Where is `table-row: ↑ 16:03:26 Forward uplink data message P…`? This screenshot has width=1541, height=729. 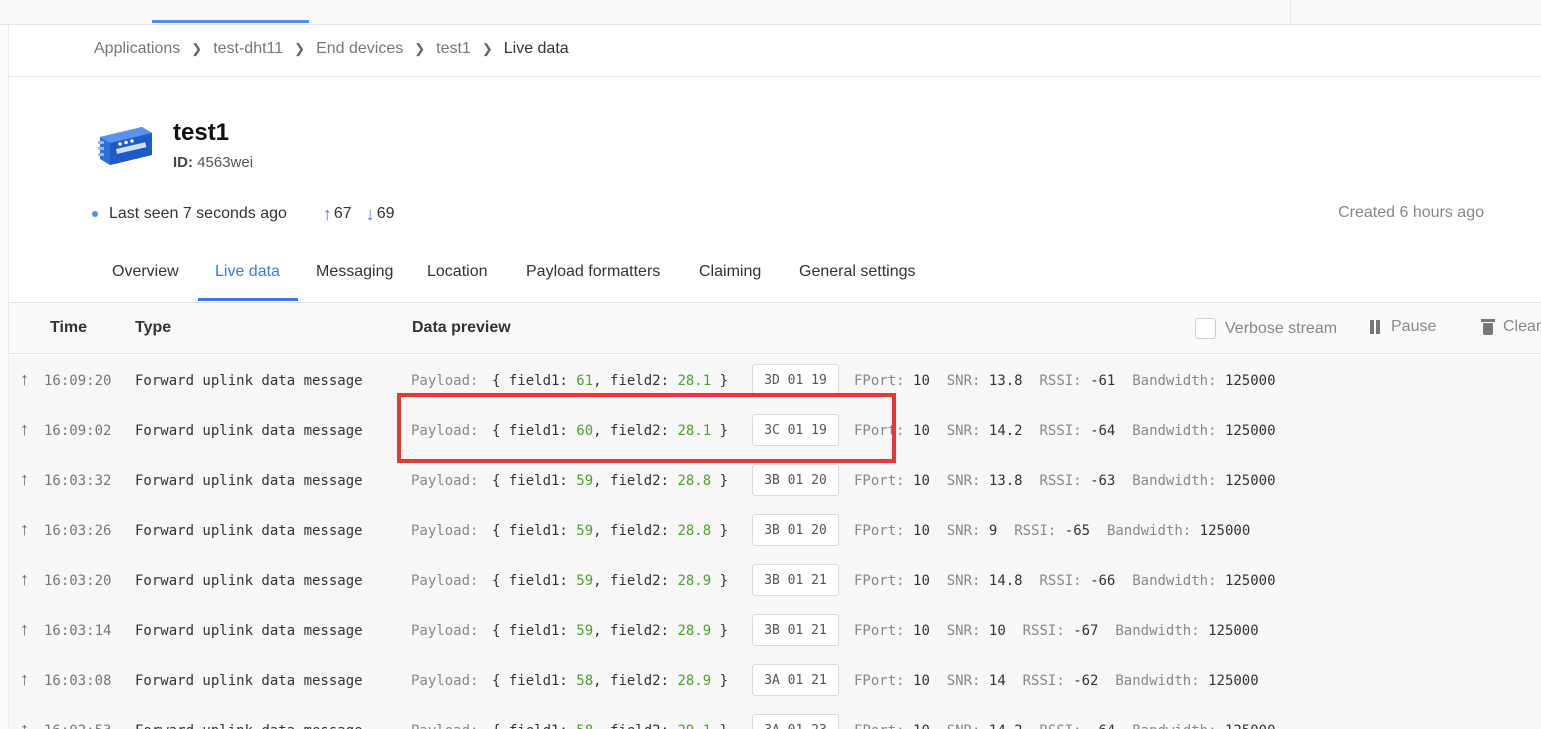 table-row: ↑ 16:03:26 Forward uplink data message P… is located at coordinates (775, 530).